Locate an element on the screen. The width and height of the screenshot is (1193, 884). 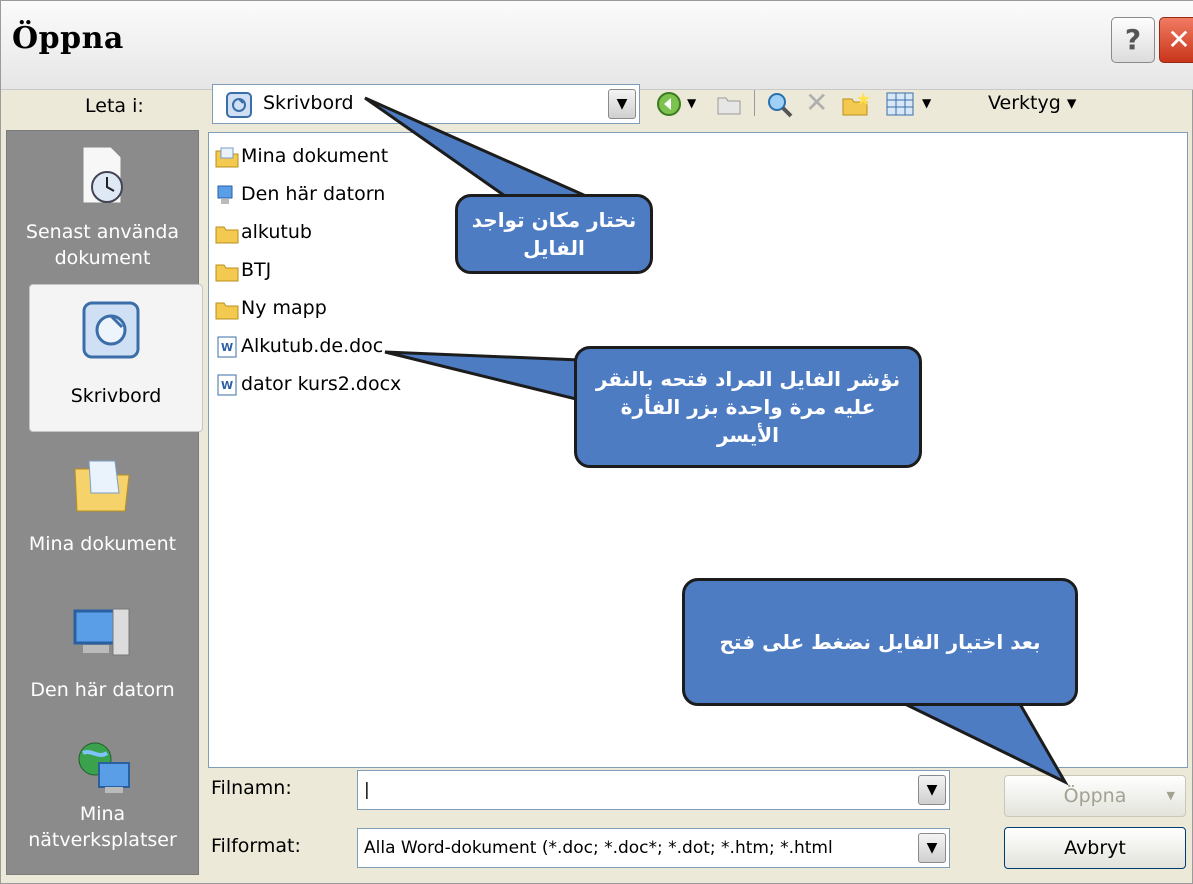
docs-folder-icon is located at coordinates (227, 157).